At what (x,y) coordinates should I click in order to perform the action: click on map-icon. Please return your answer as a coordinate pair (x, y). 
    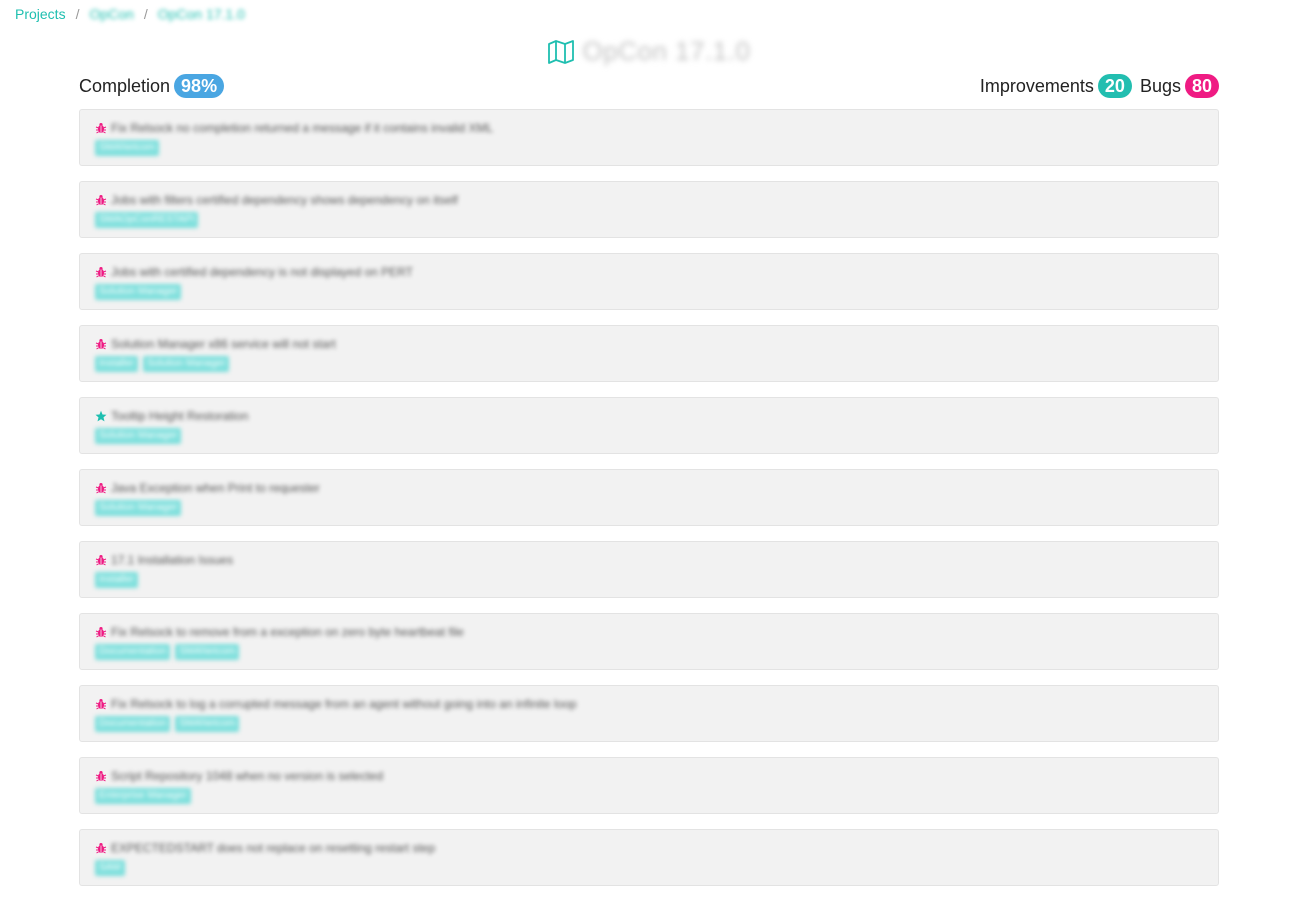
    Looking at the image, I should click on (561, 51).